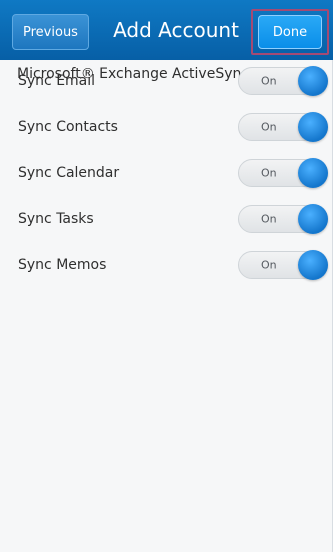 The image size is (333, 552). I want to click on setting-row-sync-email: Sync Email On, so click(166, 81).